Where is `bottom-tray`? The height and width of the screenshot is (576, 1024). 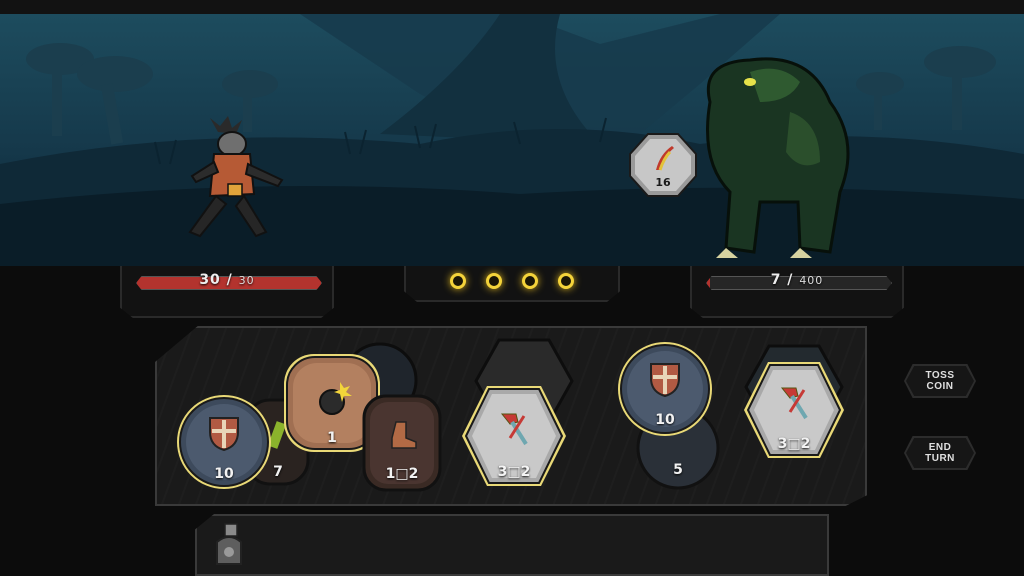 bottom-tray is located at coordinates (512, 545).